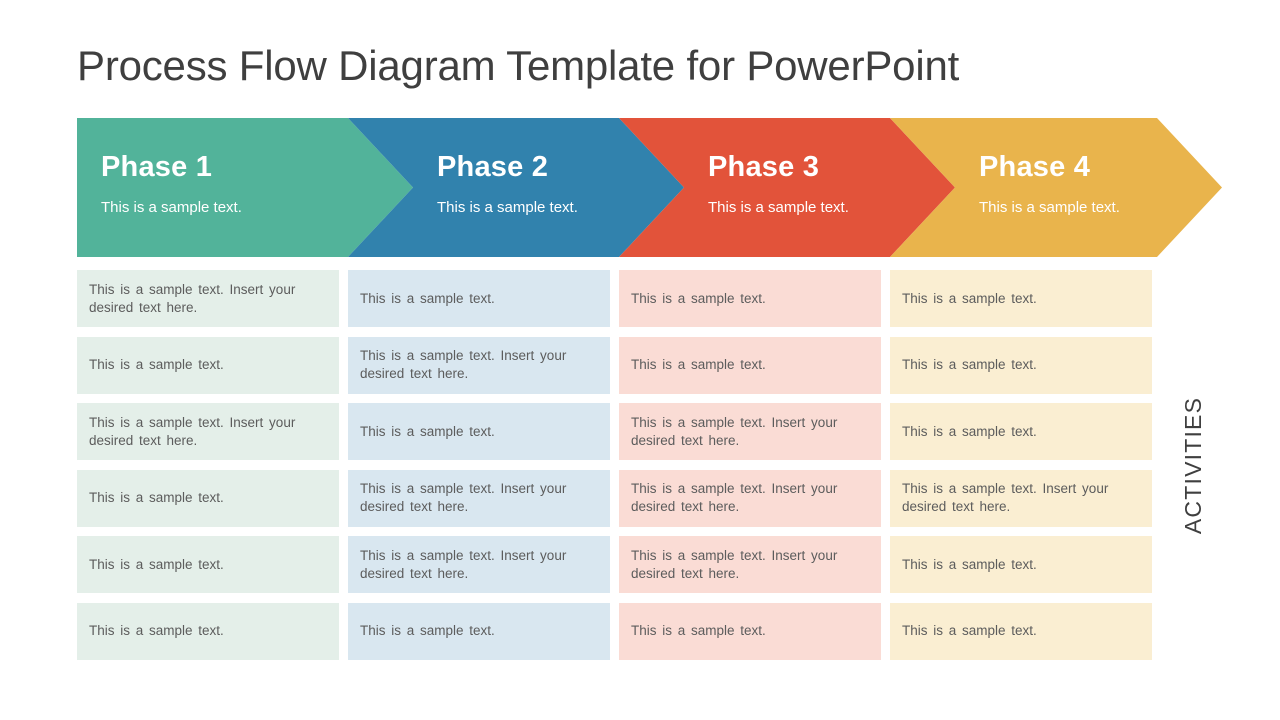 This screenshot has height=720, width=1280. I want to click on activities-side-label: ACTIVITIES, so click(1194, 465).